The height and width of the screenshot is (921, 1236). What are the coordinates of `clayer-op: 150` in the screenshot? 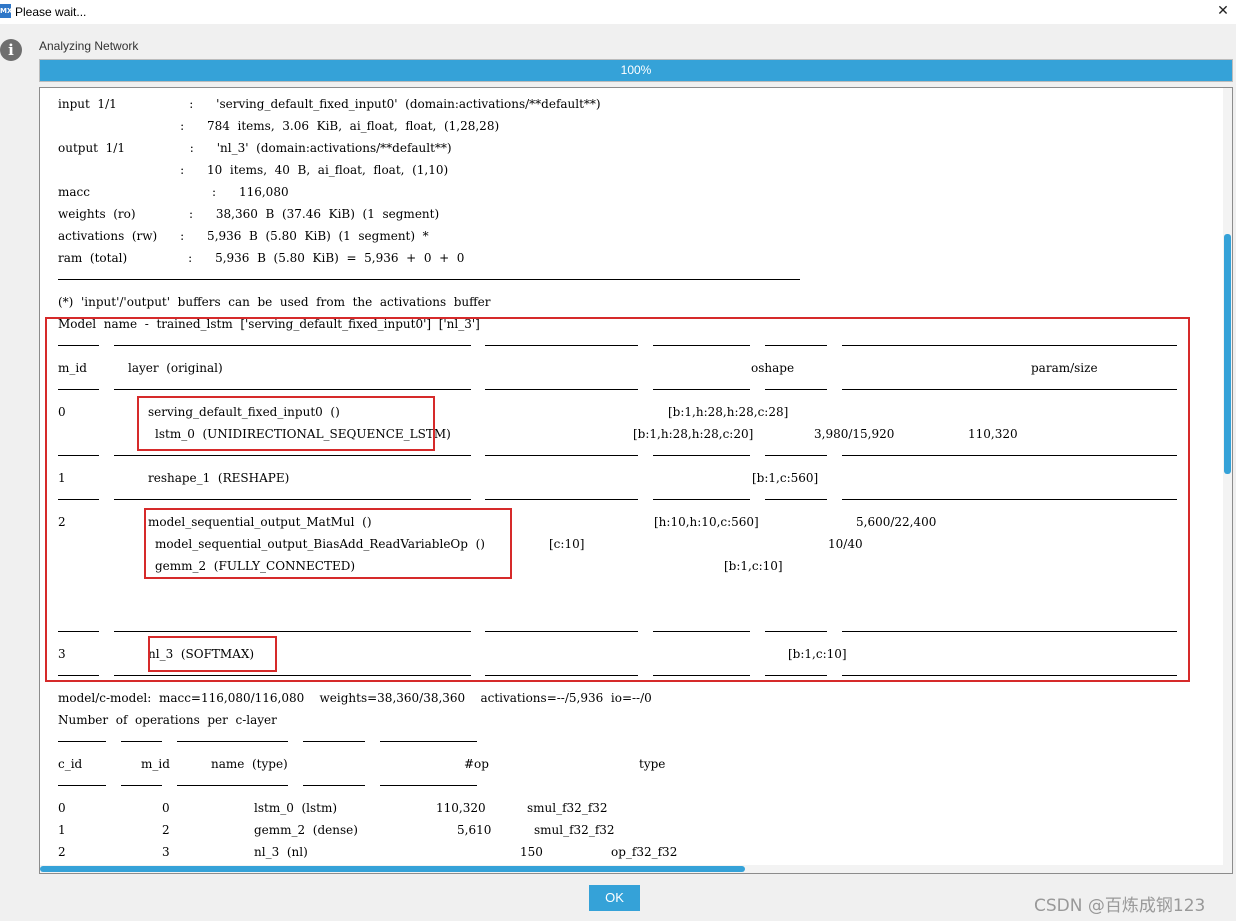 It's located at (531, 852).